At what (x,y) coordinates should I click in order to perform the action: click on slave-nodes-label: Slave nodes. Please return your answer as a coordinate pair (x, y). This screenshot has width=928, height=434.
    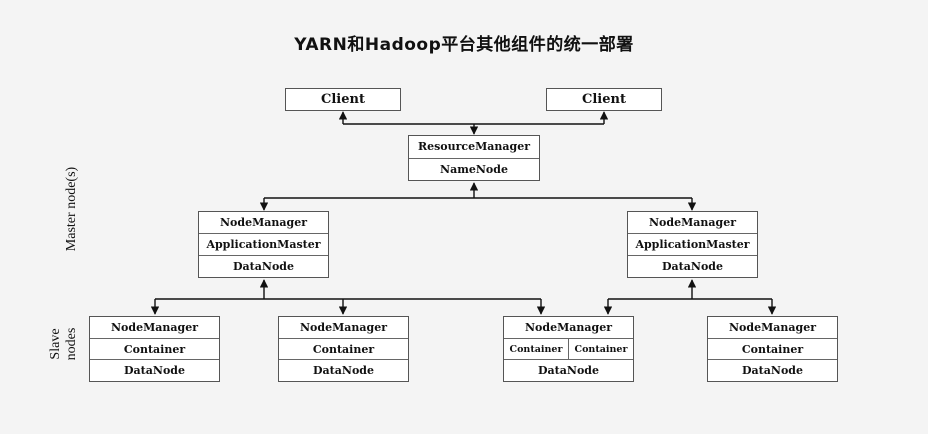
    Looking at the image, I should click on (64, 344).